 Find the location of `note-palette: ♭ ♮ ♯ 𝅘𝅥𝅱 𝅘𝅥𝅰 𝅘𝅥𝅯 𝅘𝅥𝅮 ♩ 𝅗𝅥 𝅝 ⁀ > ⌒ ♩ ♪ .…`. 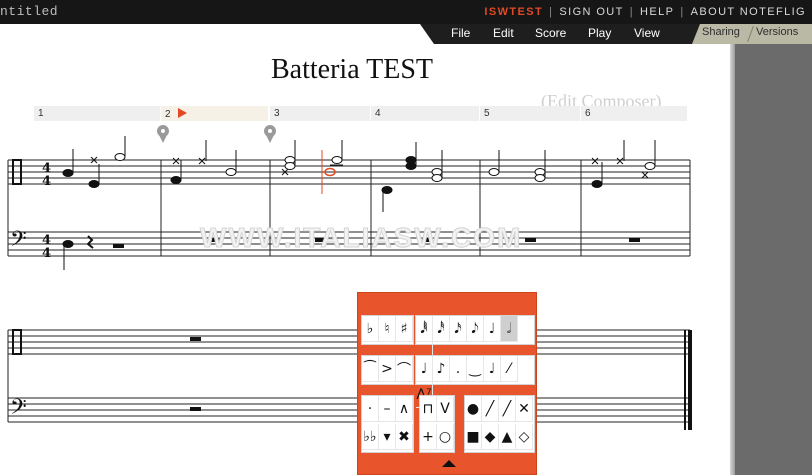

note-palette: ♭ ♮ ♯ 𝅘𝅥𝅱 𝅘𝅥𝅰 𝅘𝅥𝅯 𝅘𝅥𝅮 ♩ 𝅗𝅥 𝅝 ⁀ > ⌒ ♩ ♪ .… is located at coordinates (447, 383).